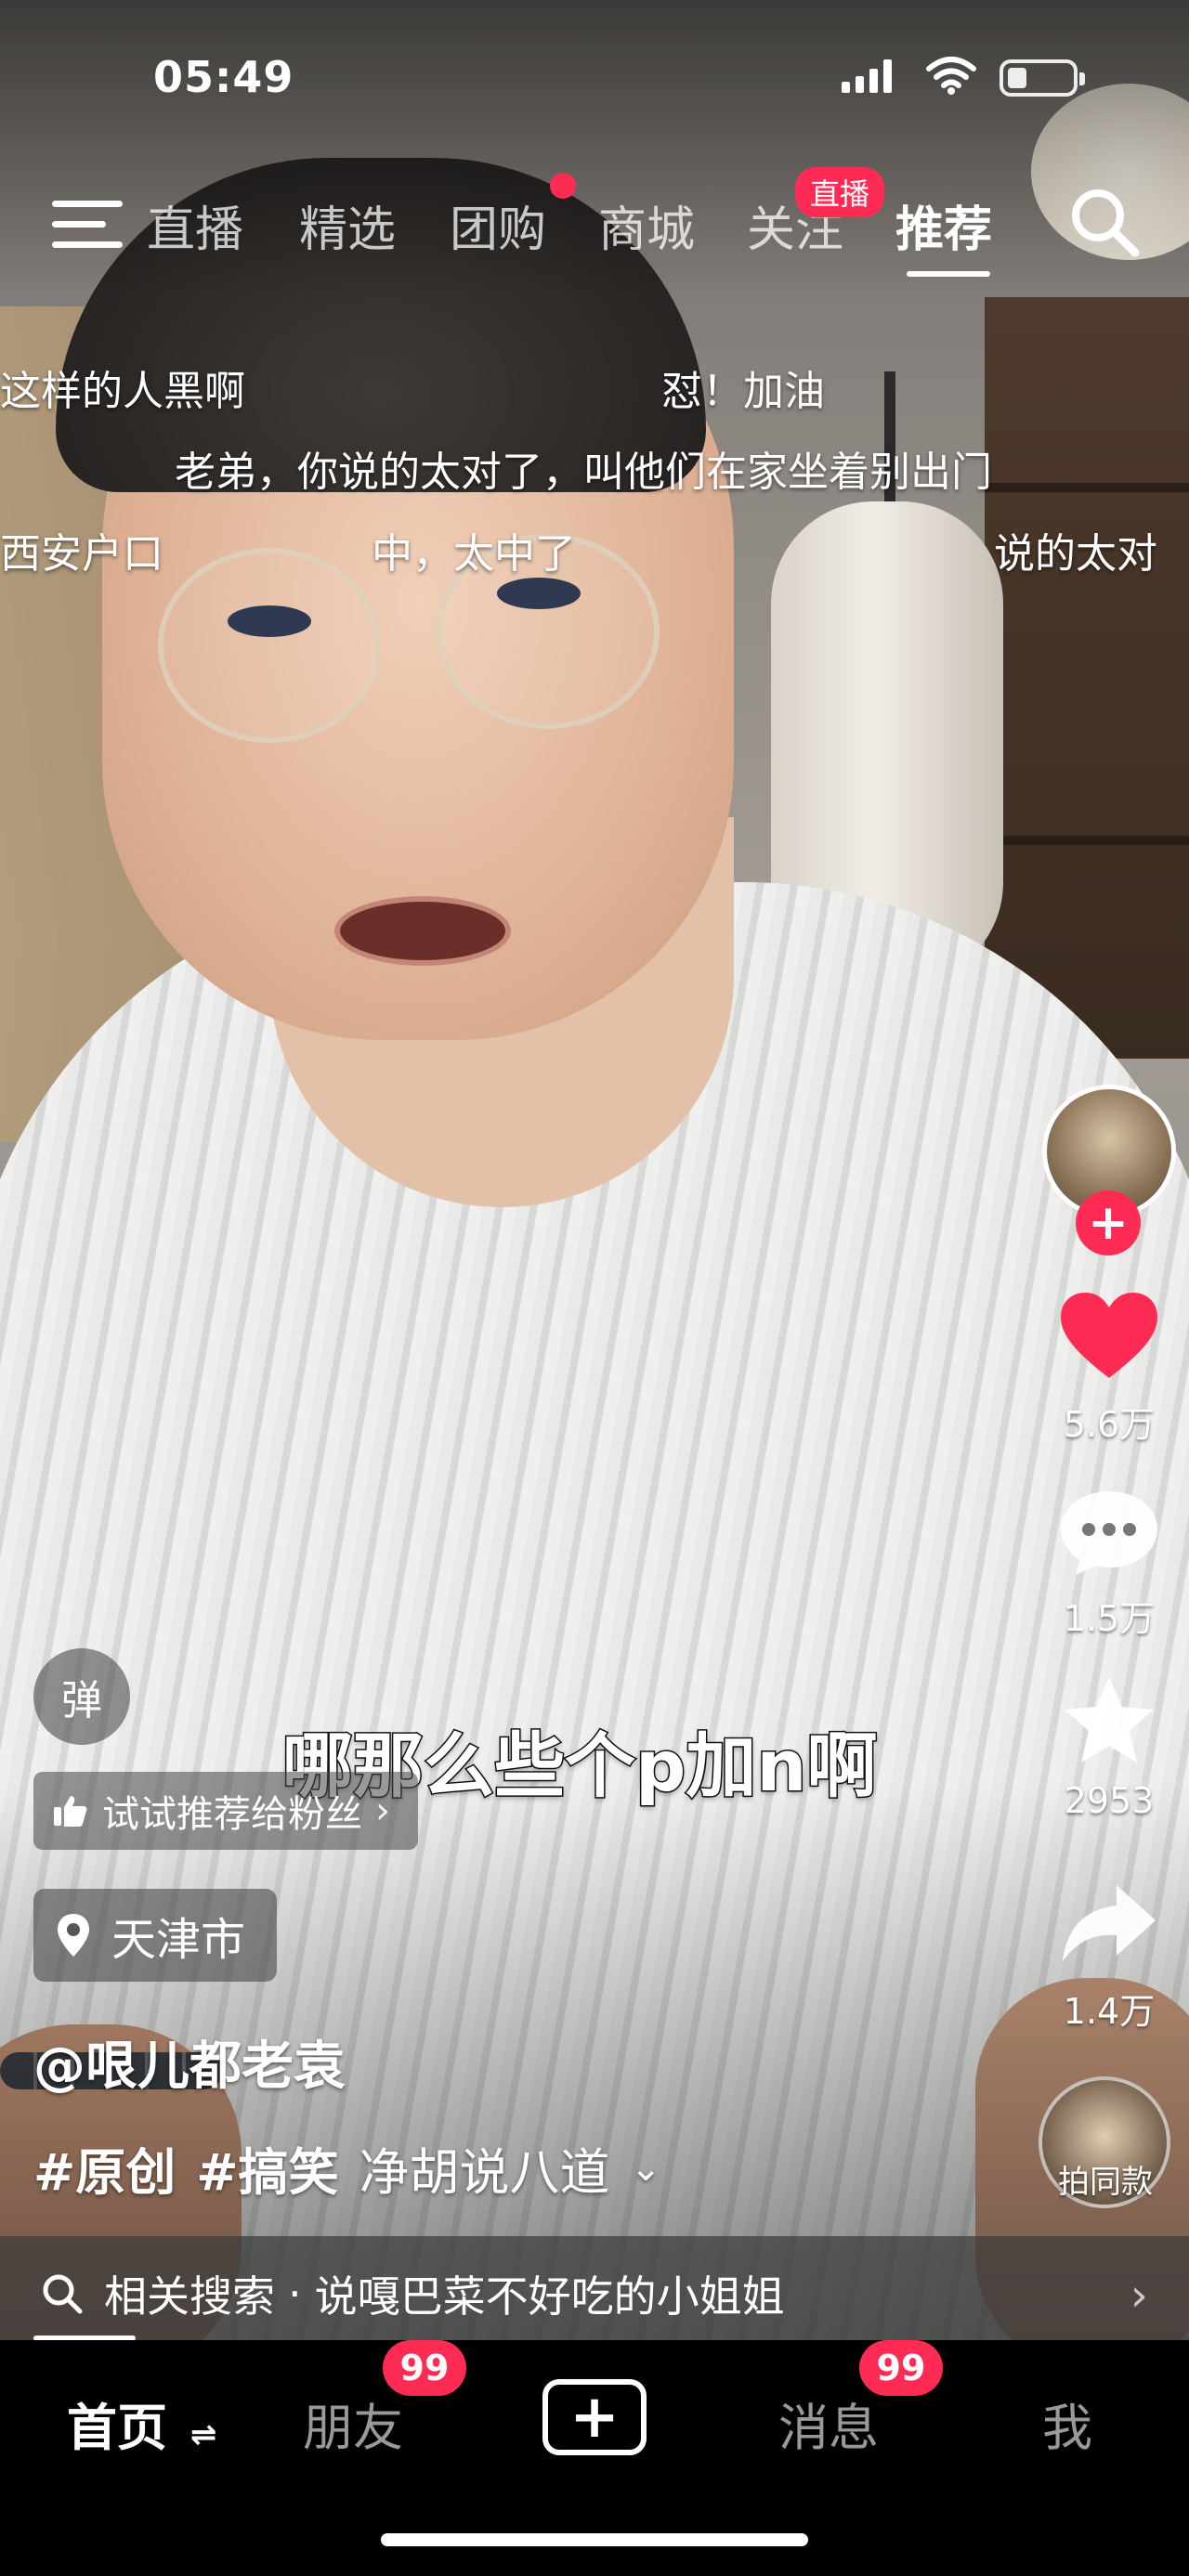 The width and height of the screenshot is (1189, 2576). I want to click on home-indicator, so click(594, 2539).